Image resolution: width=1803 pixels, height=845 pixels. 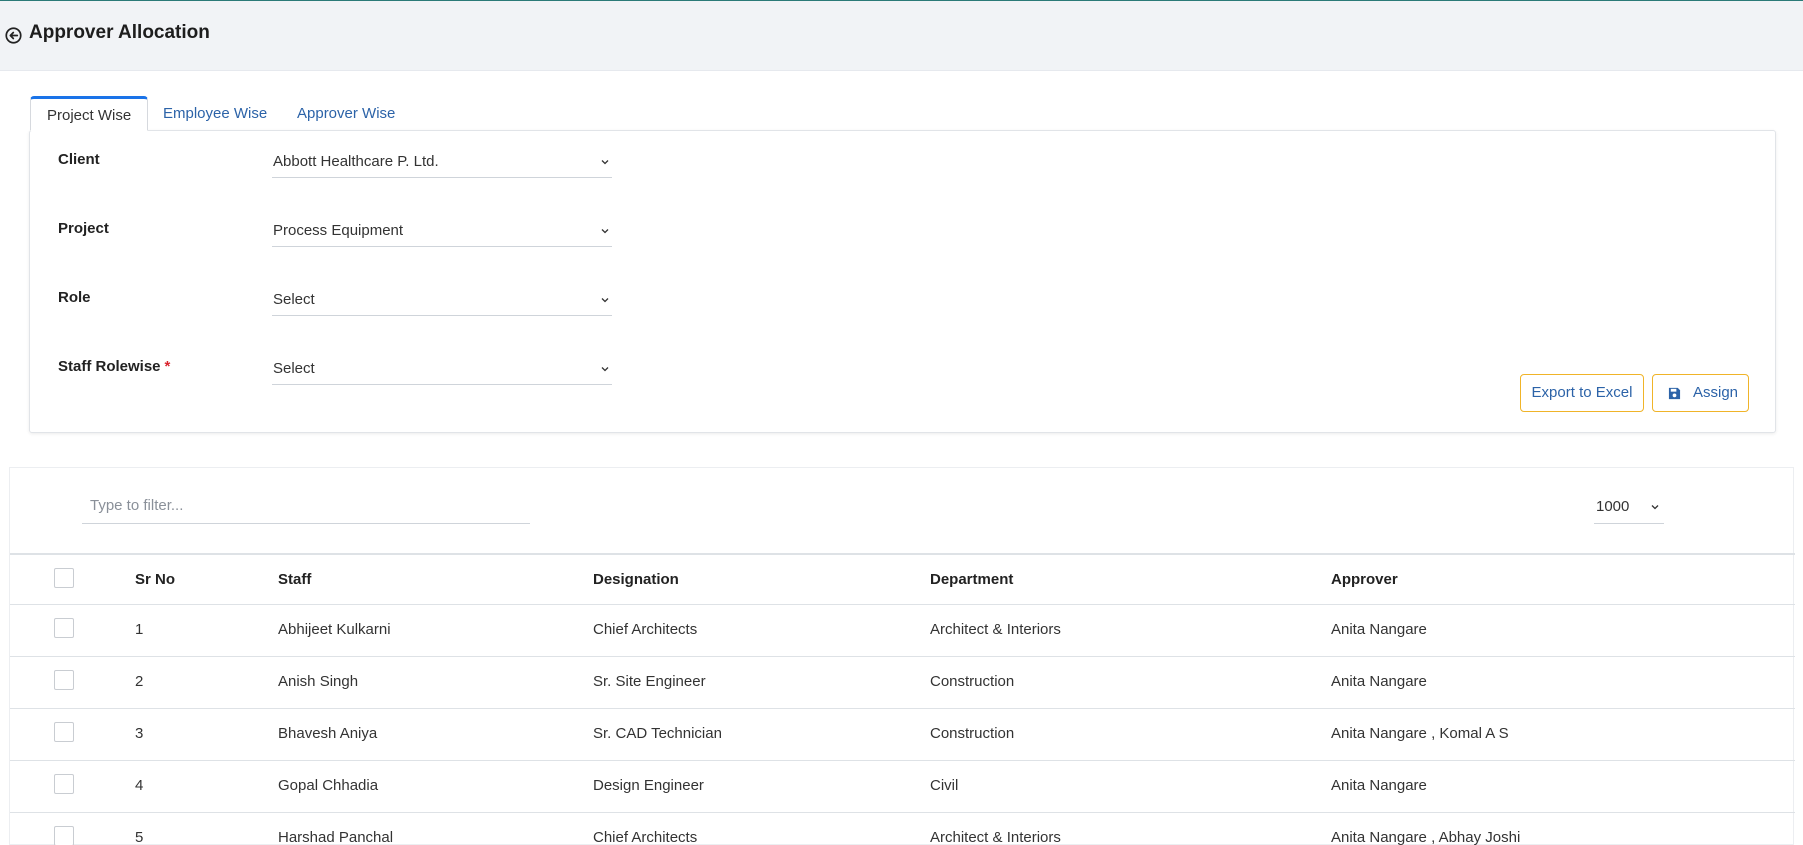 What do you see at coordinates (64, 578) in the screenshot?
I see `select-all-checkbox` at bounding box center [64, 578].